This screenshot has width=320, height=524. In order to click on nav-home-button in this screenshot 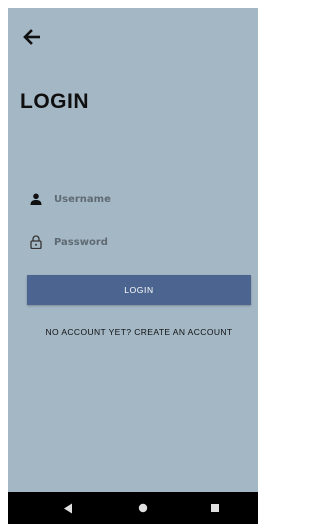, I will do `click(143, 508)`.